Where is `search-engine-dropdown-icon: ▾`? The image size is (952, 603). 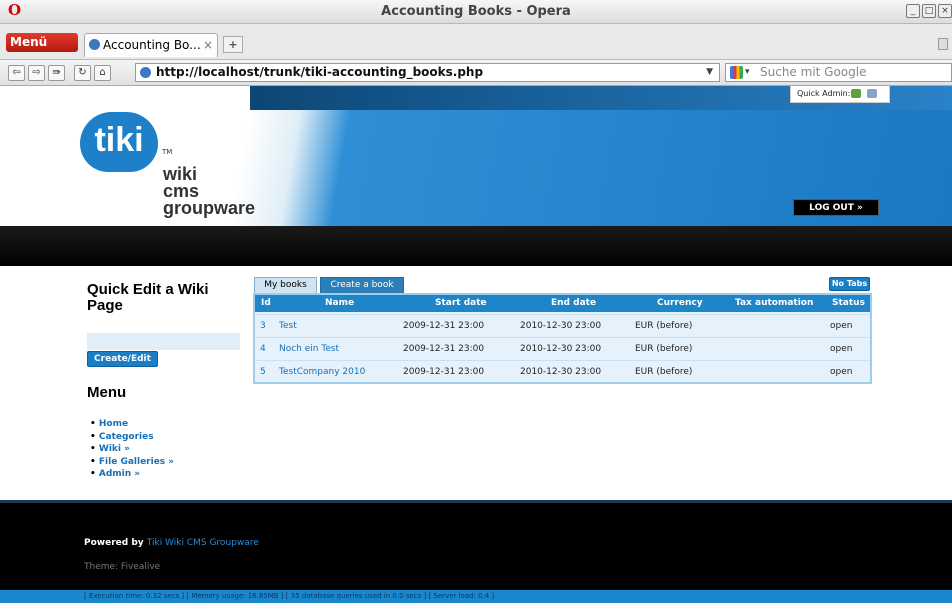
search-engine-dropdown-icon: ▾ is located at coordinates (747, 72).